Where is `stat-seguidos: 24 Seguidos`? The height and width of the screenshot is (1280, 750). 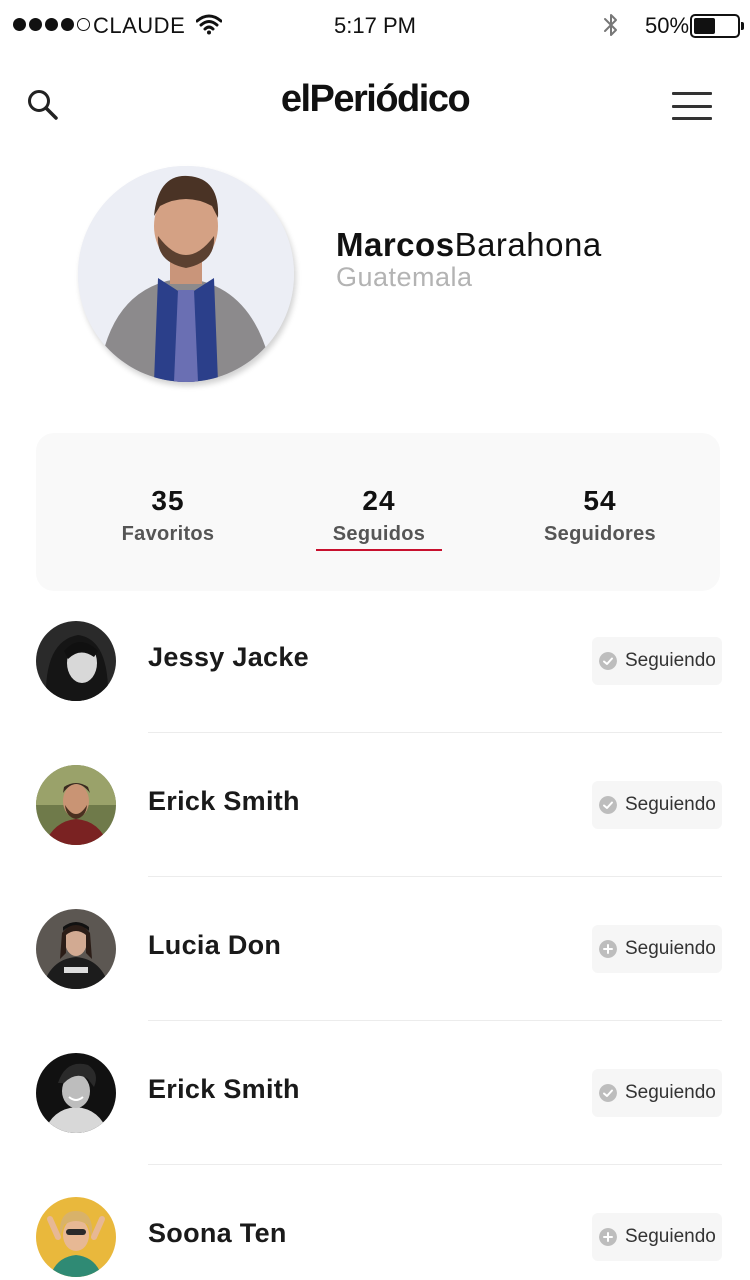
stat-seguidos: 24 Seguidos is located at coordinates (379, 515).